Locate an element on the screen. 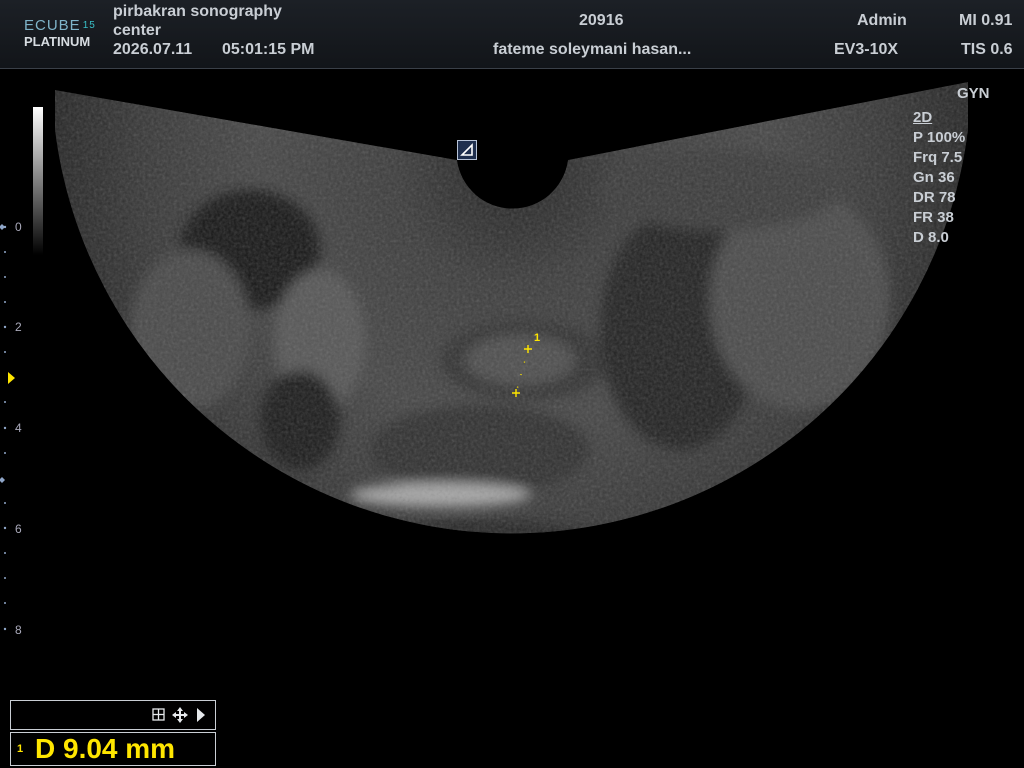 The image size is (1024, 768). depth-label-0: 0 is located at coordinates (18, 227).